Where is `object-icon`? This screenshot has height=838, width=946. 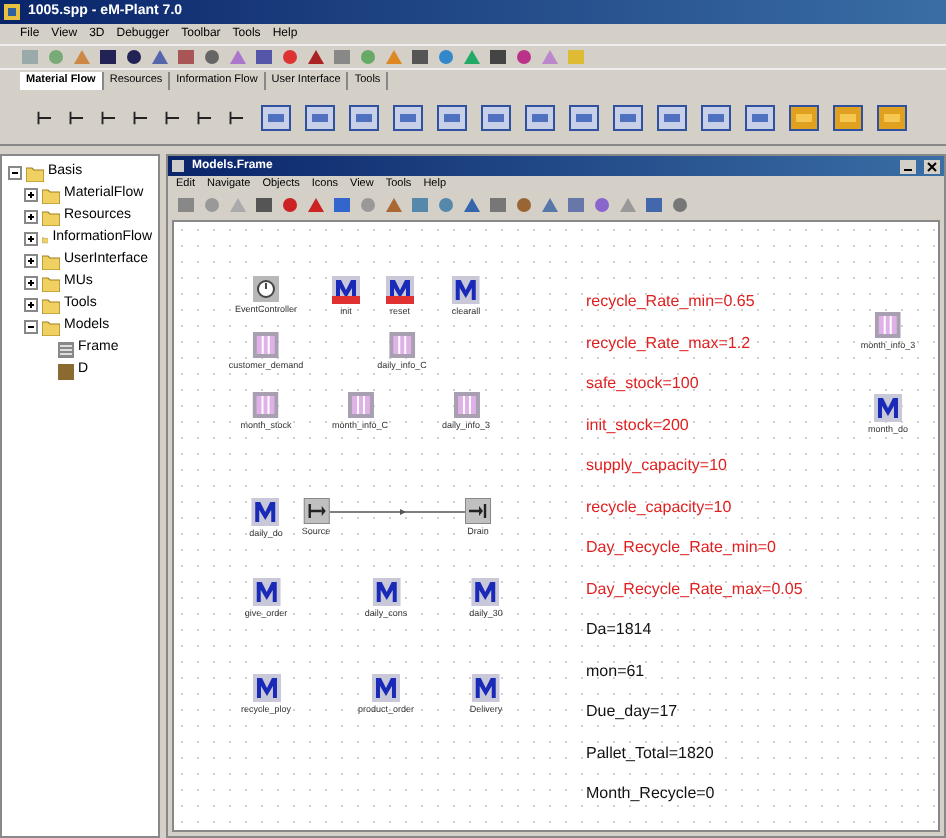
object-icon is located at coordinates (66, 371).